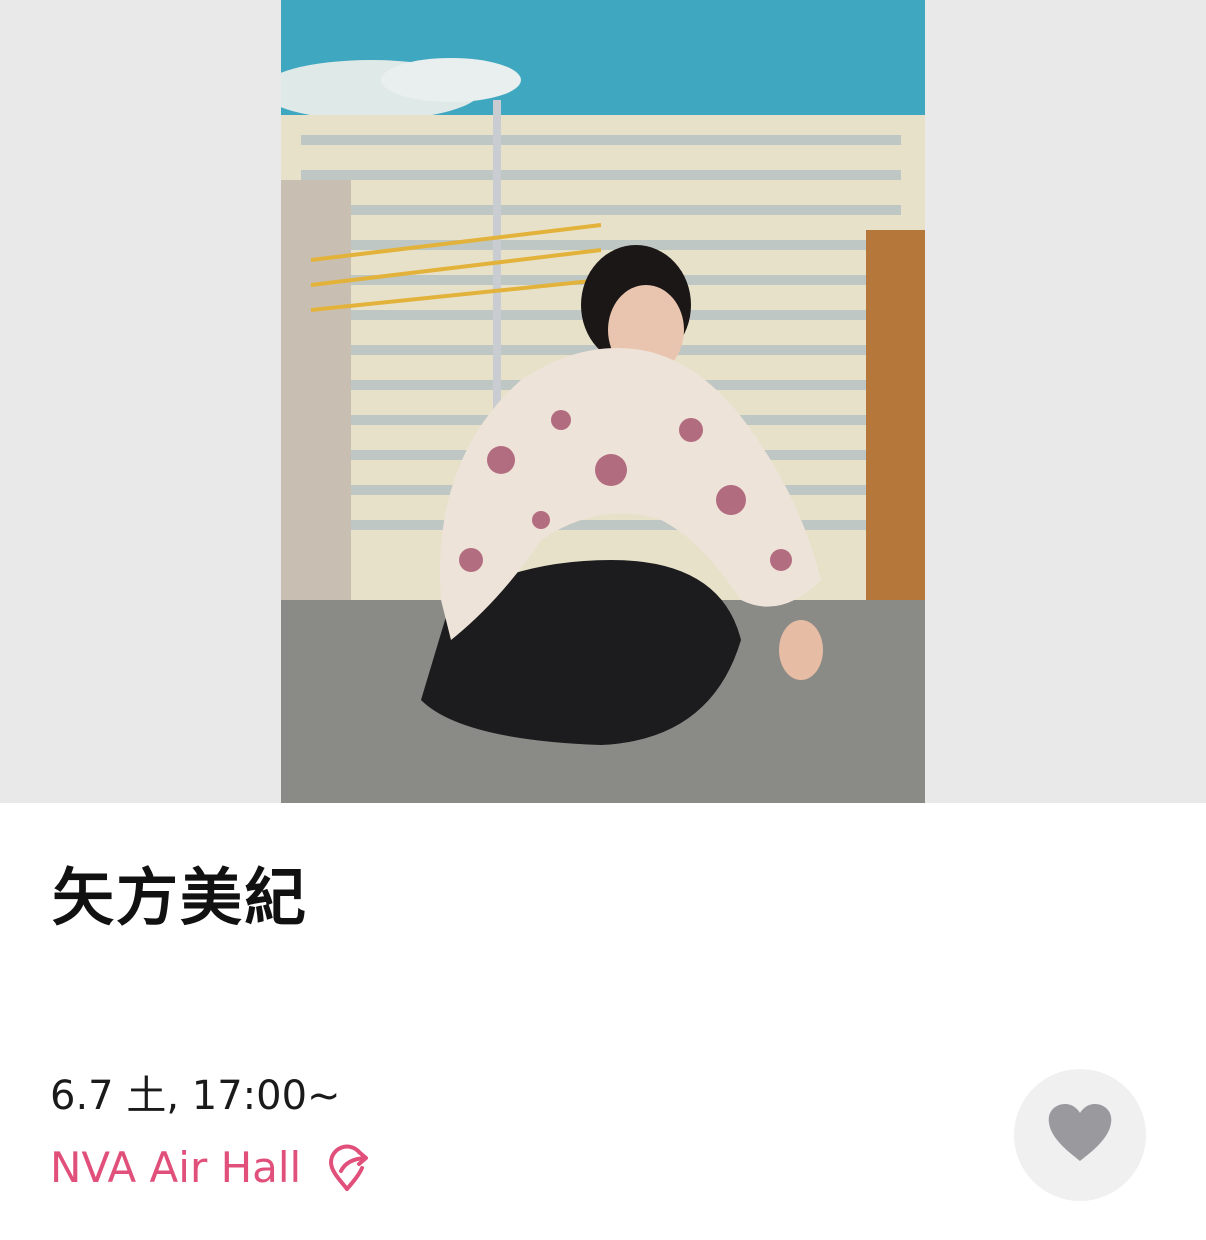 The height and width of the screenshot is (1240, 1206). What do you see at coordinates (195, 1096) in the screenshot?
I see `event-datetime: 6.7 土, 17:00~` at bounding box center [195, 1096].